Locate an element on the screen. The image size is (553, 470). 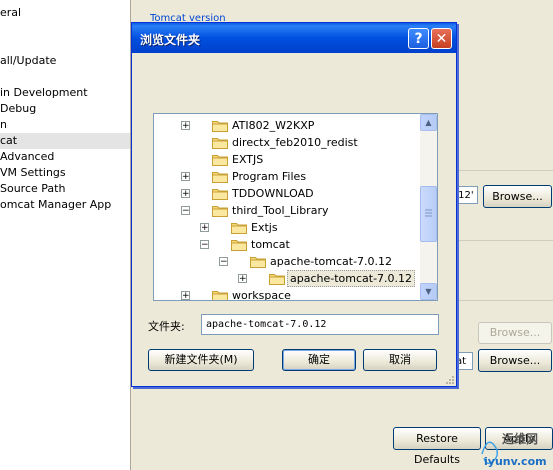
cancel-button: 取消 is located at coordinates (400, 360).